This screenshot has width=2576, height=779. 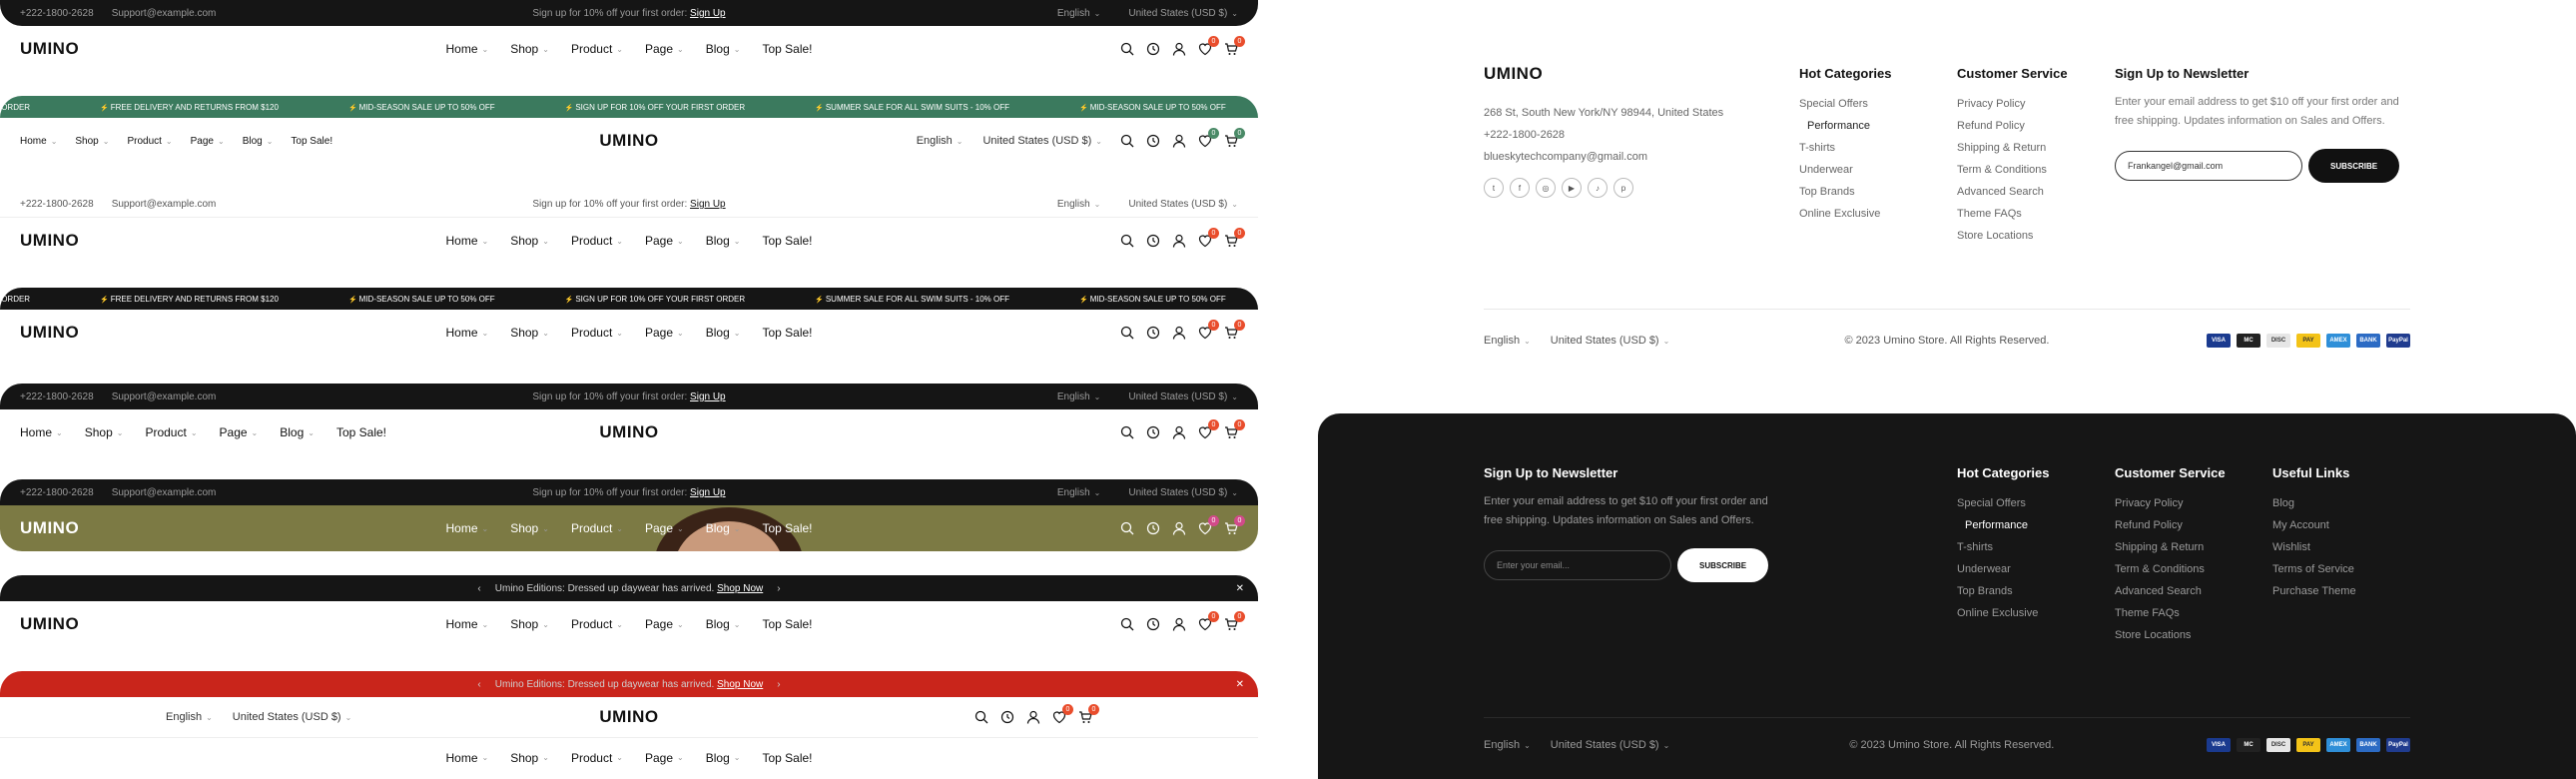 What do you see at coordinates (740, 684) in the screenshot?
I see `shop-now-link: Shop Now` at bounding box center [740, 684].